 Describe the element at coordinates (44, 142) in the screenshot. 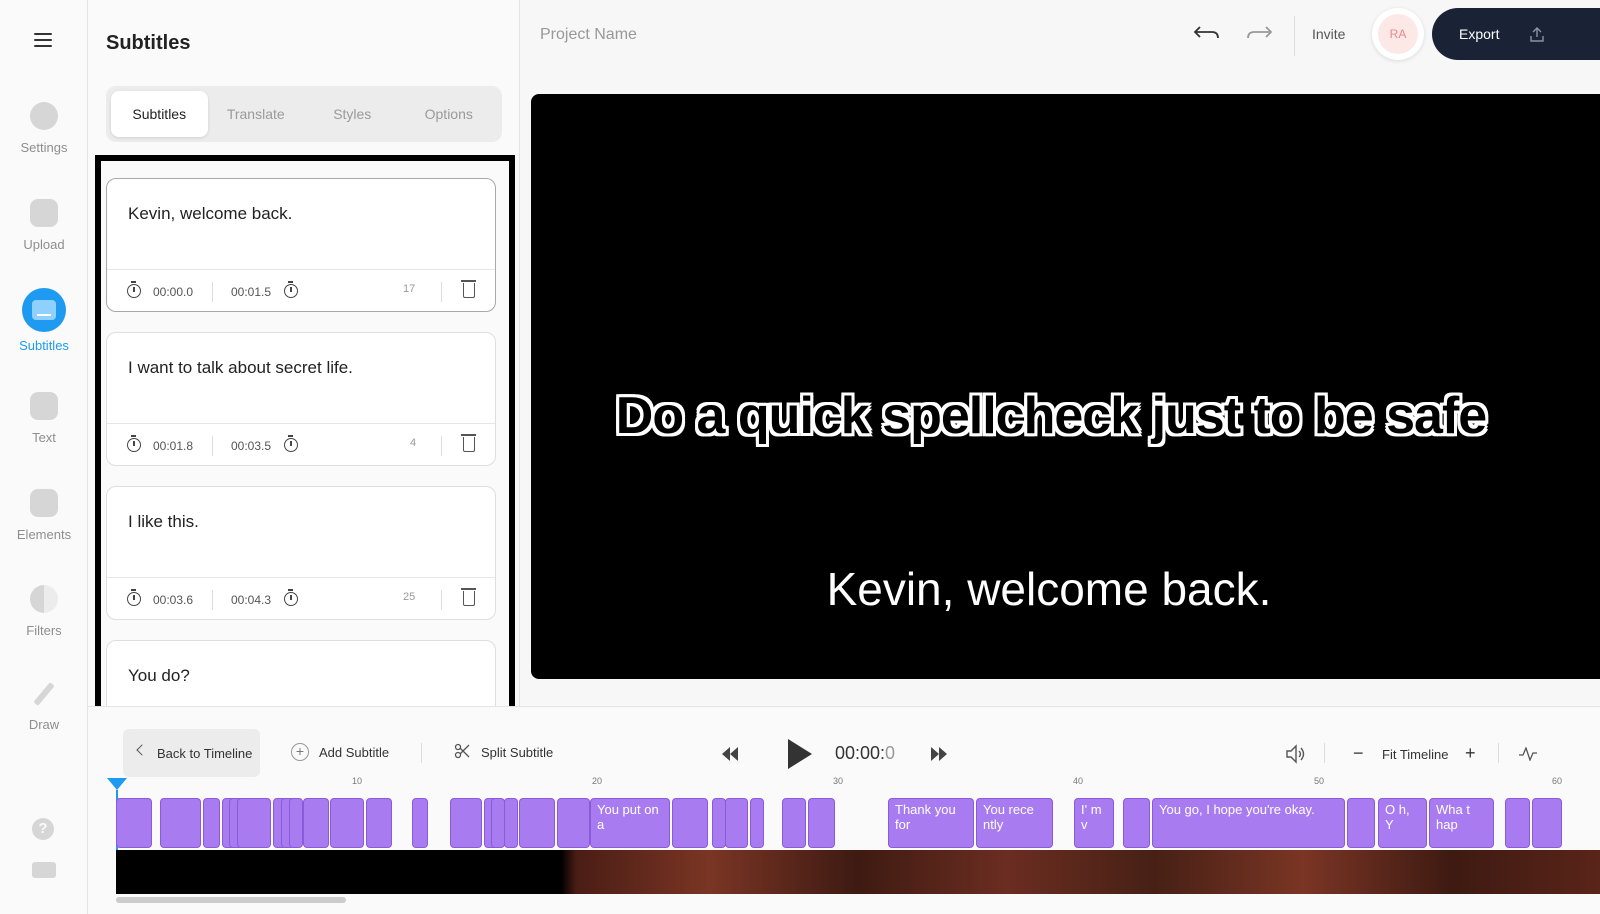

I see `rail-item-settings: Settings` at that location.